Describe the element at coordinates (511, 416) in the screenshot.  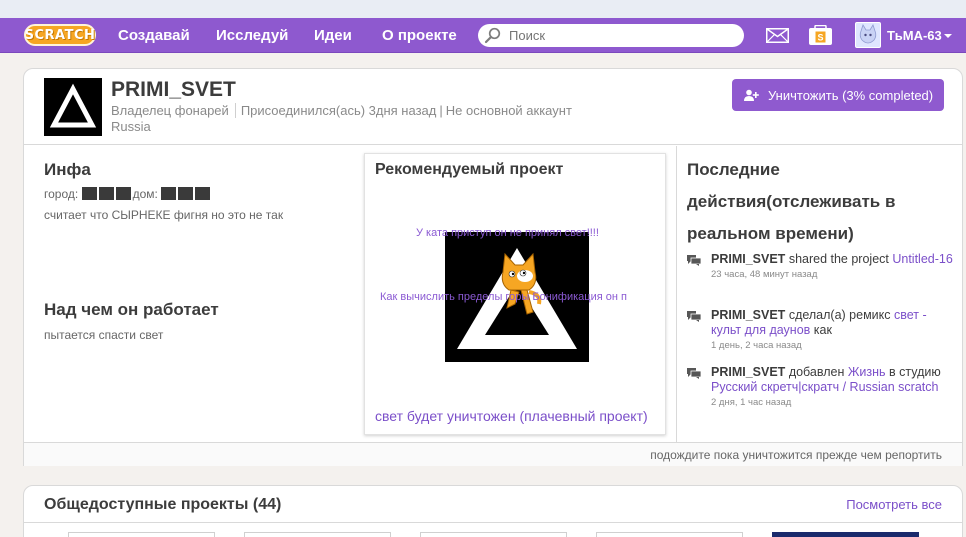
I see `featured-project-link: свет будет уничтожен (плачевный проект)` at that location.